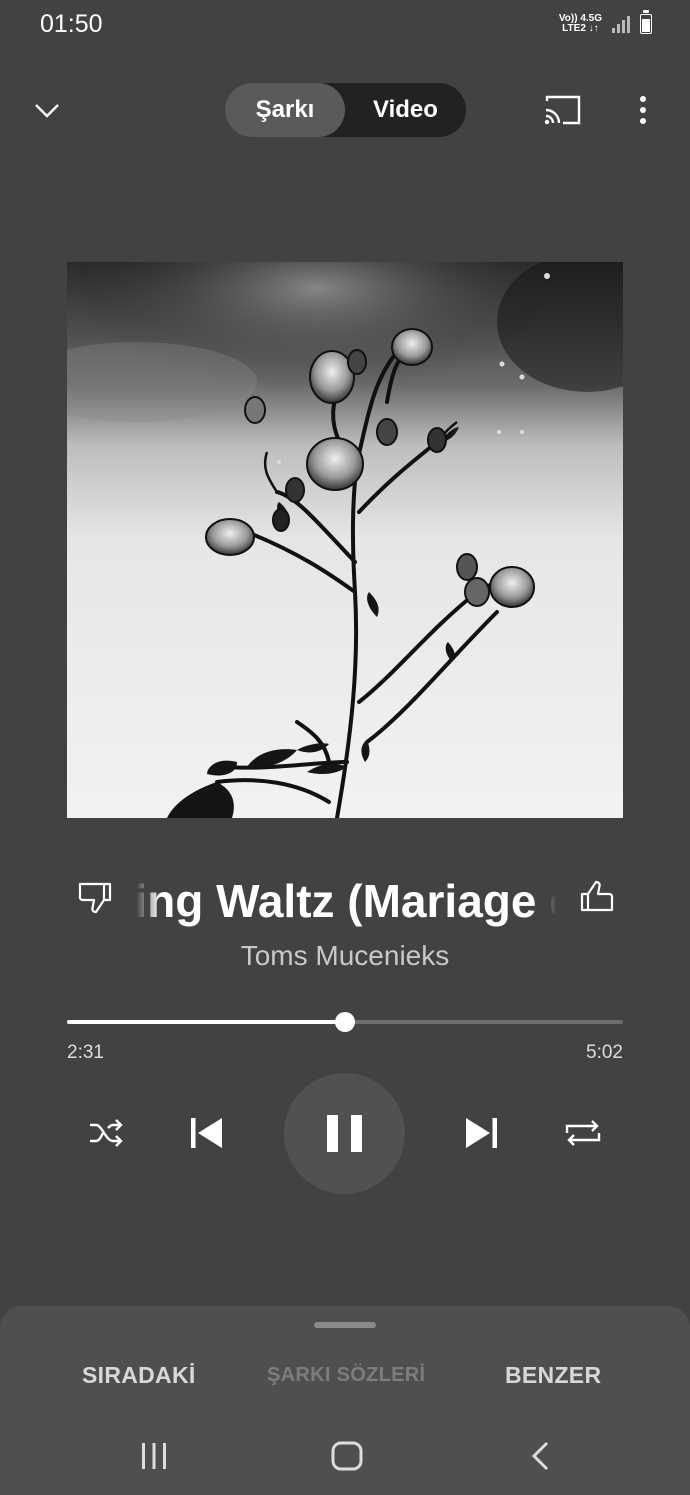 The image size is (690, 1495). I want to click on cast-button, so click(562, 110).